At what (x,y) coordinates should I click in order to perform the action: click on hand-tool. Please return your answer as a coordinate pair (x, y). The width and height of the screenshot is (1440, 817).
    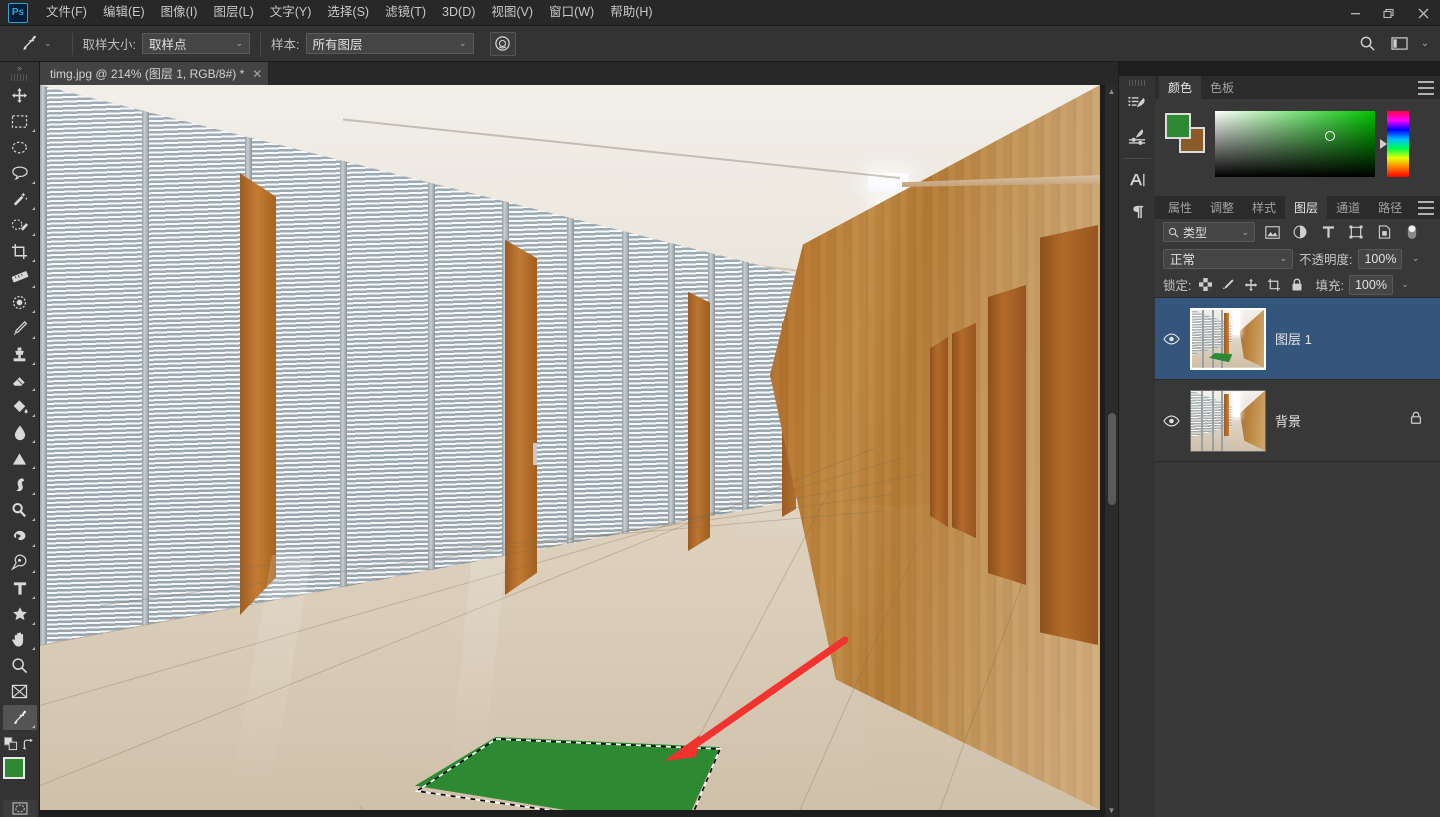
    Looking at the image, I should click on (20, 640).